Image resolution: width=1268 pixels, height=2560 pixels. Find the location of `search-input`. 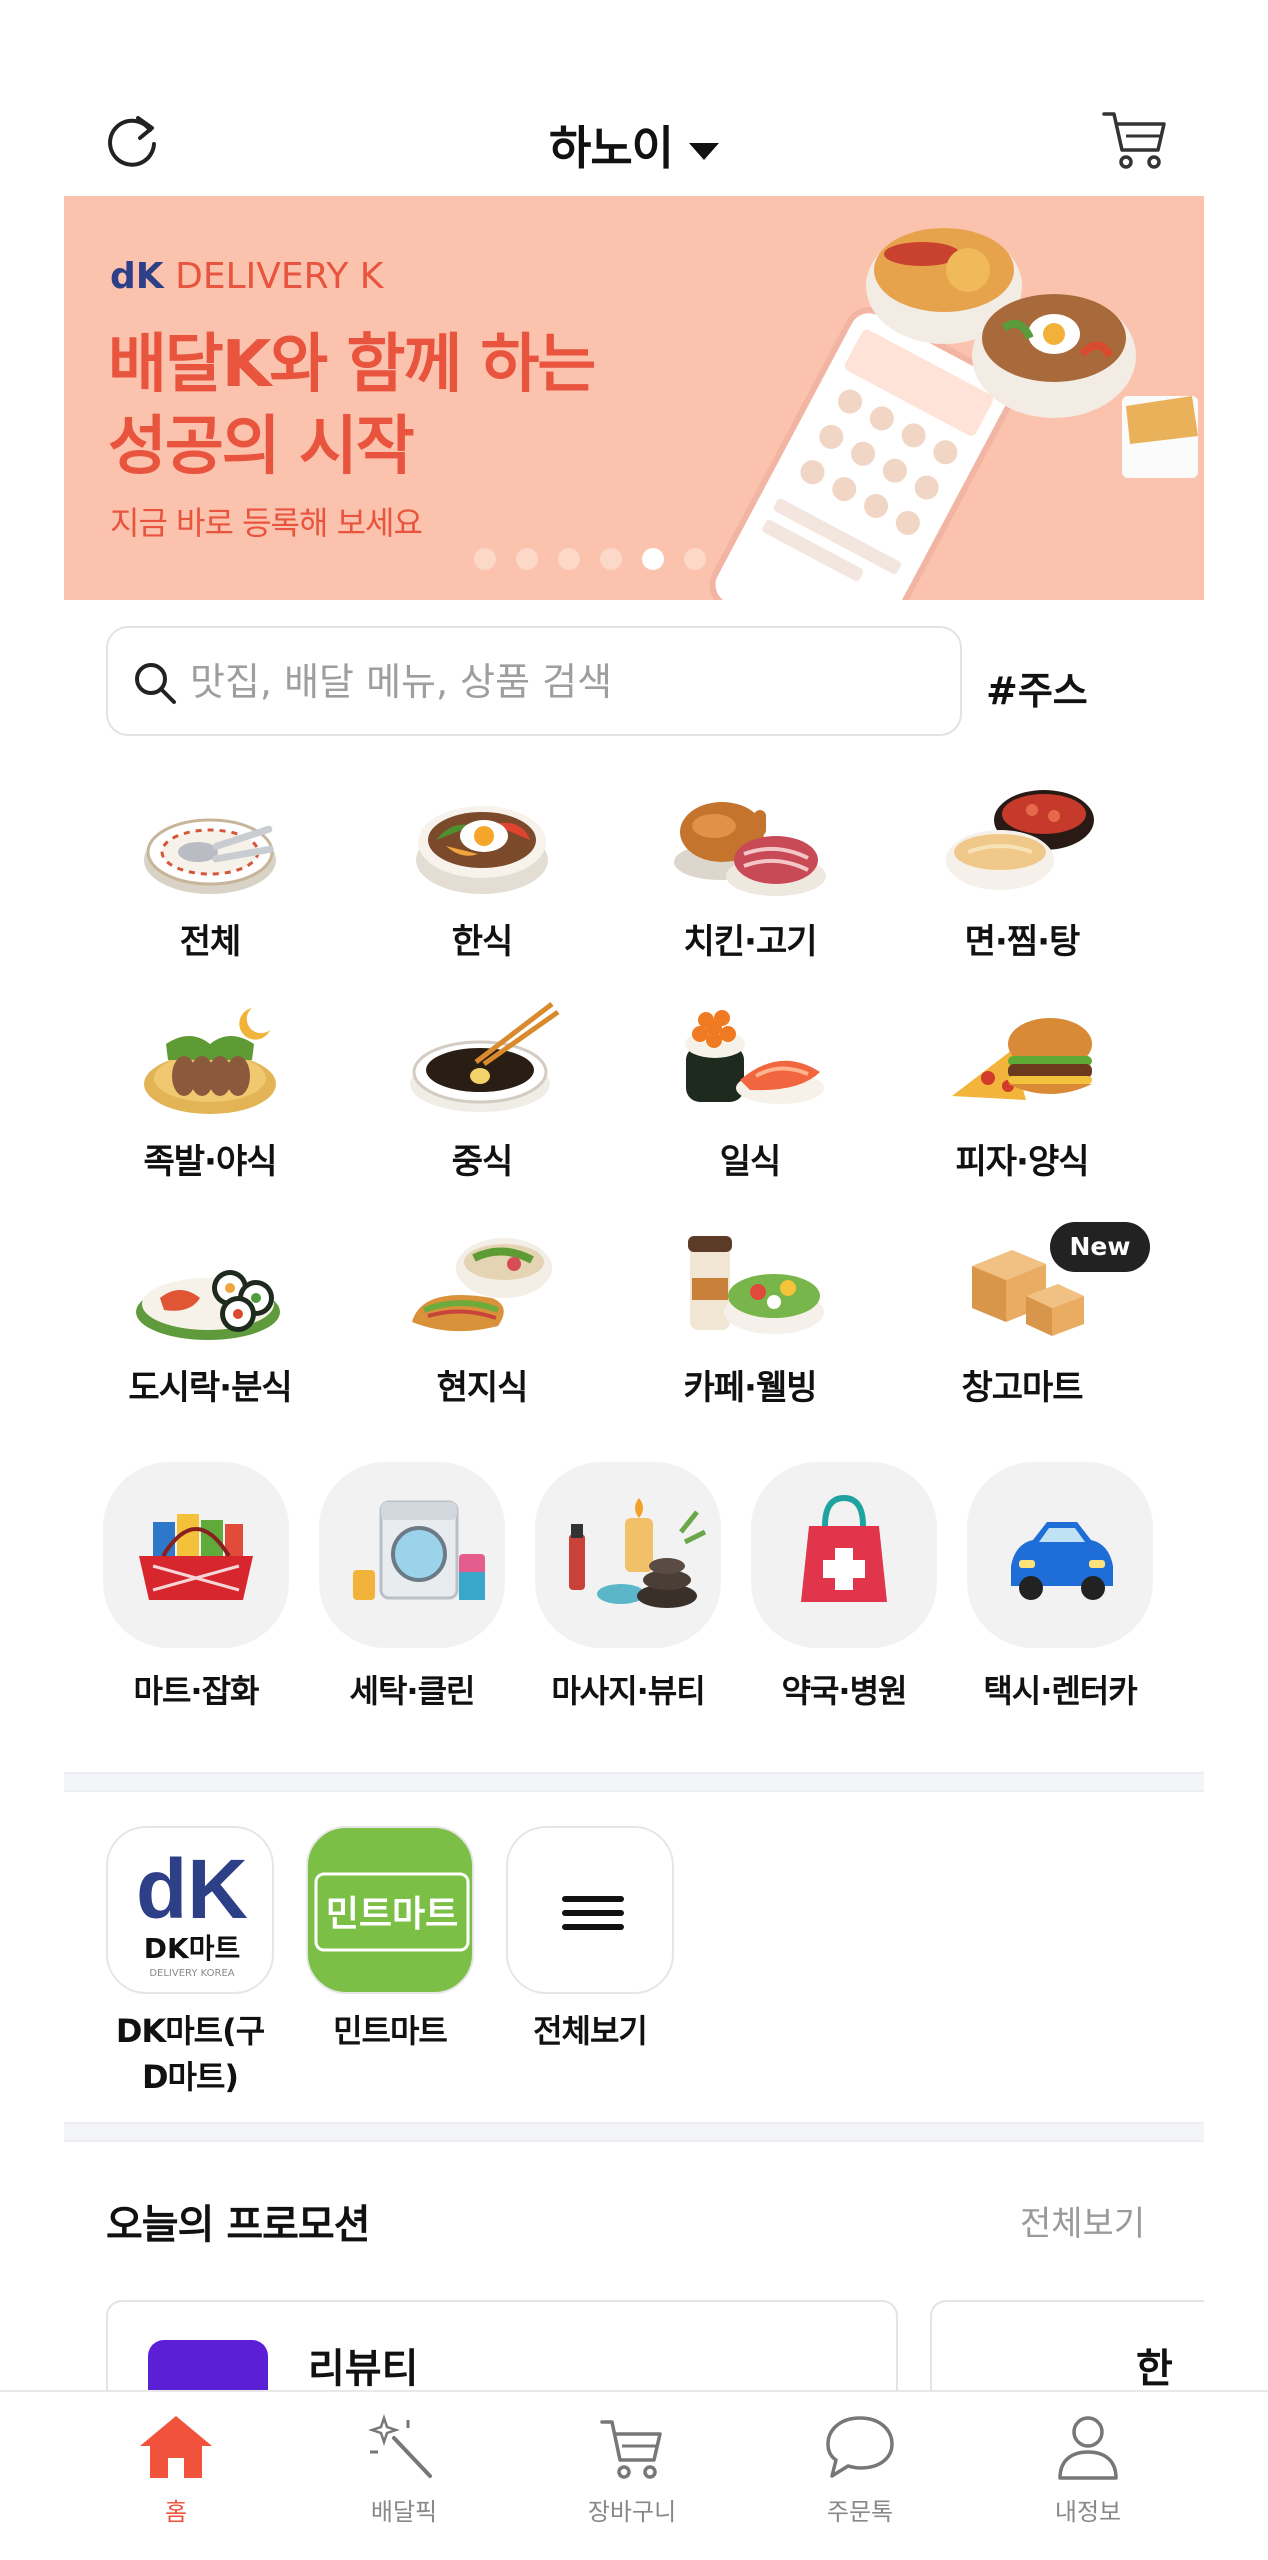

search-input is located at coordinates (560, 682).